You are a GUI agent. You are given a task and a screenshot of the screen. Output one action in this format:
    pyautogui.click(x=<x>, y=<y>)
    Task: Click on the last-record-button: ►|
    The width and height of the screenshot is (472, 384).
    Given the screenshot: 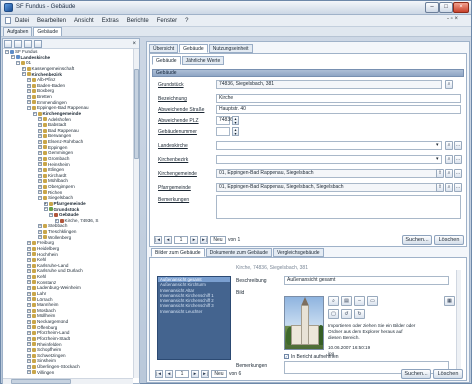 What is the action you would take?
    pyautogui.click(x=204, y=240)
    